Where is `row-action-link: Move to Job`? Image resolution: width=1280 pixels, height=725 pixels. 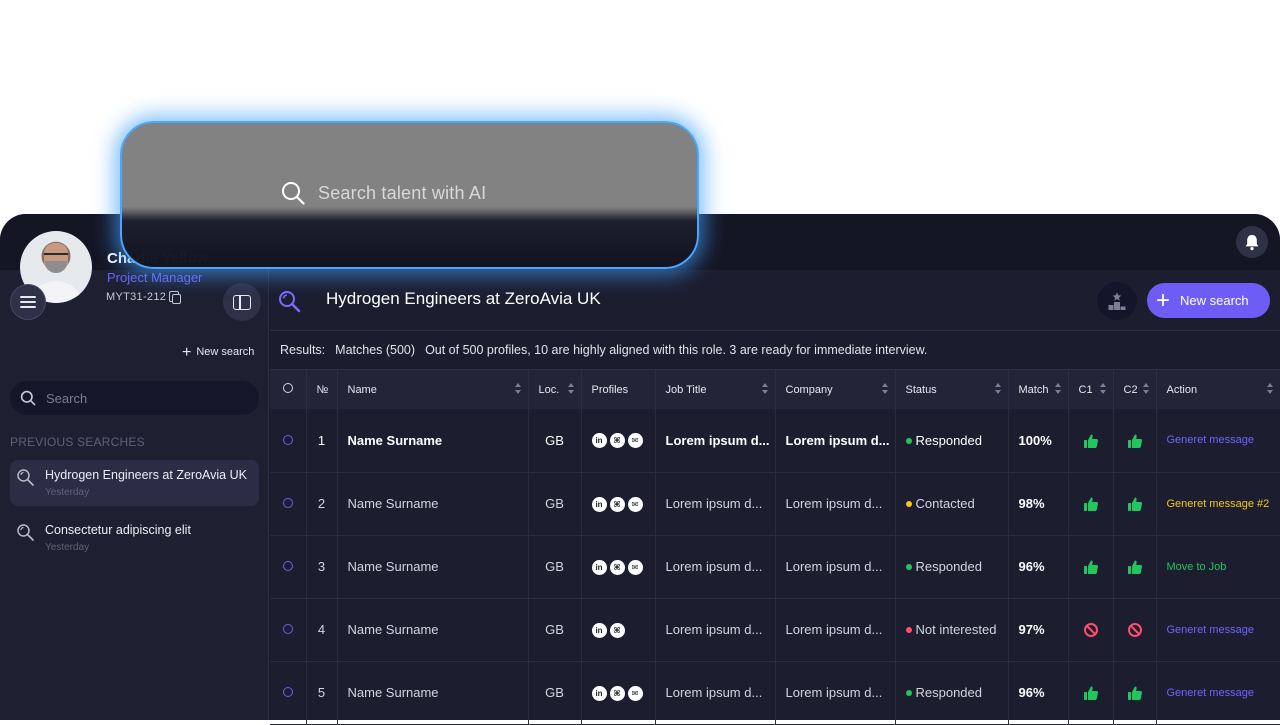 row-action-link: Move to Job is located at coordinates (1218, 567).